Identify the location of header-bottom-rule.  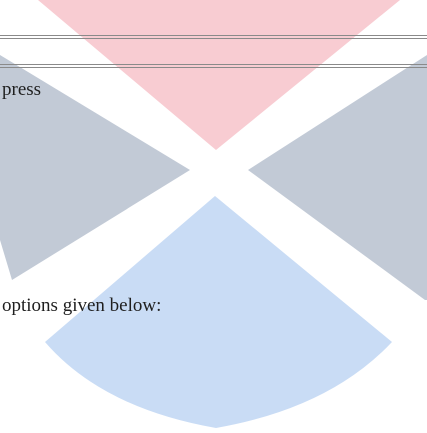
(213, 38).